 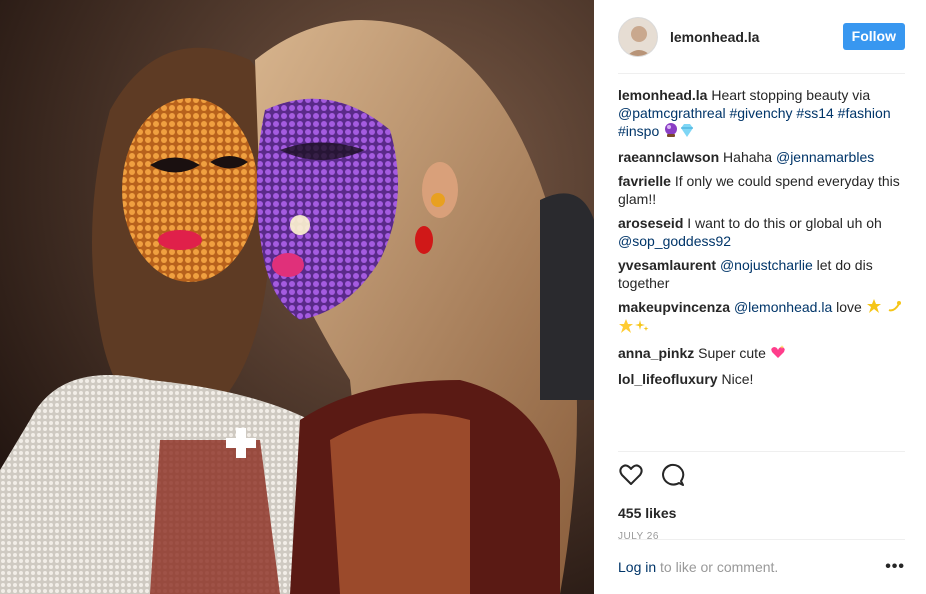 I want to click on login-bar: Log in to like or comment. •••, so click(x=761, y=566).